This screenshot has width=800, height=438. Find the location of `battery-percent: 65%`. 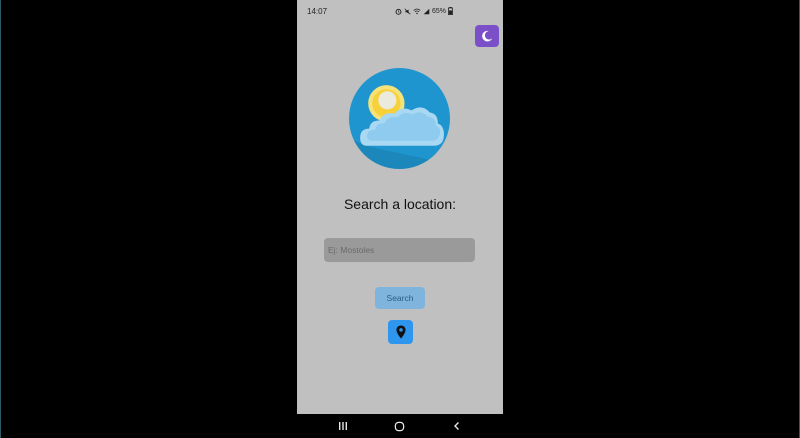

battery-percent: 65% is located at coordinates (438, 11).